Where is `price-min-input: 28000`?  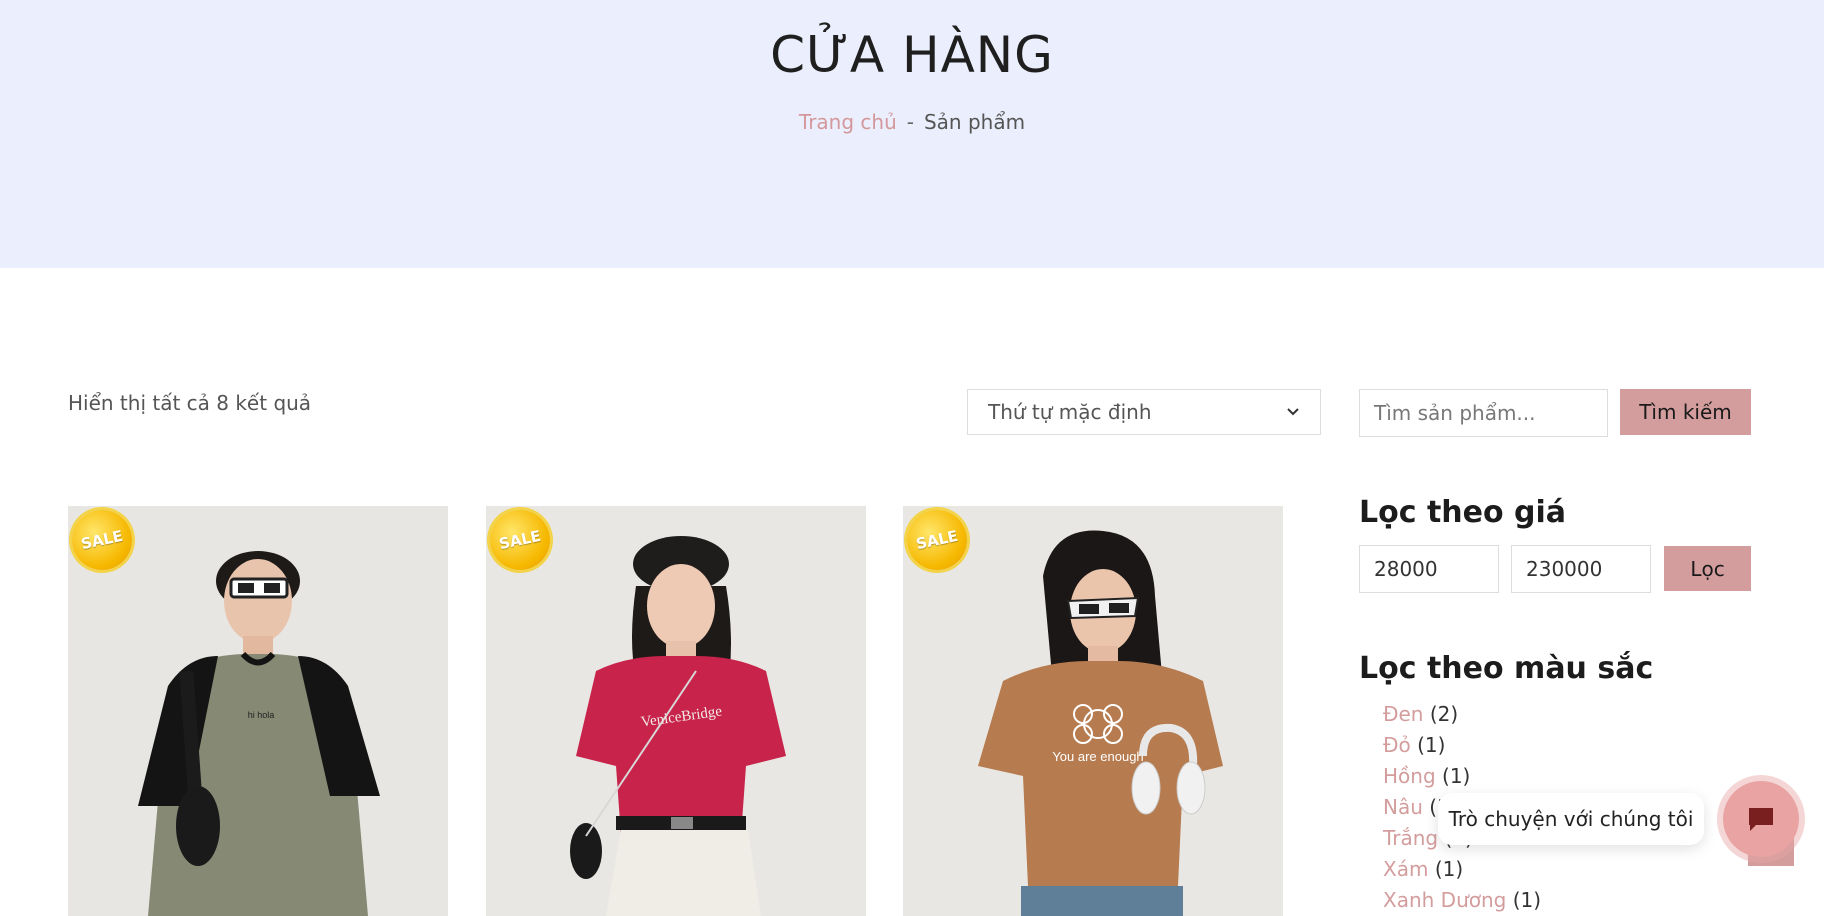
price-min-input: 28000 is located at coordinates (1429, 569).